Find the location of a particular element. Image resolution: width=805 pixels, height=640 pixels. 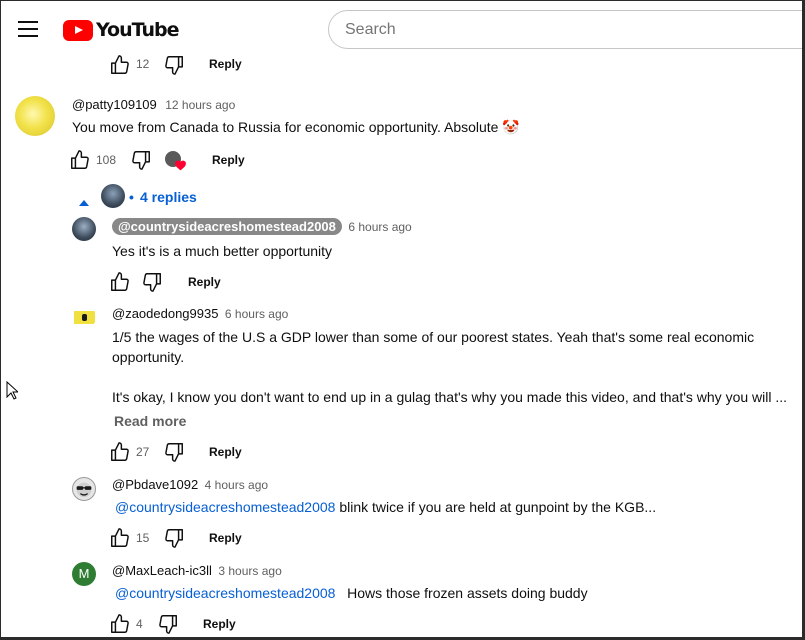

creator-author-chip: @countrysideacreshomestead2008 is located at coordinates (227, 226).